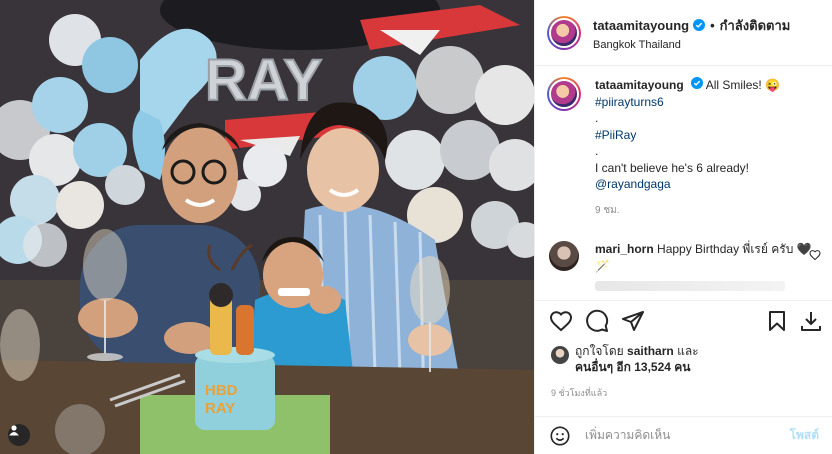 Image resolution: width=832 pixels, height=454 pixels. What do you see at coordinates (684, 258) in the screenshot?
I see `comment-item: mari_horn Happy Birthday พี่เรย์ ครับ 🖤🪄` at bounding box center [684, 258].